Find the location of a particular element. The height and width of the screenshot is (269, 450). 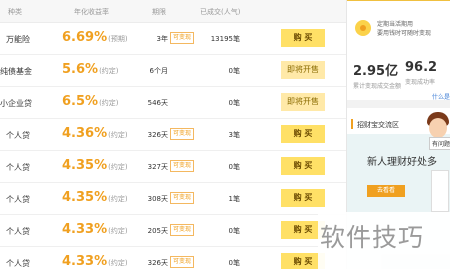

stat-value: 96.2 is located at coordinates (421, 67).